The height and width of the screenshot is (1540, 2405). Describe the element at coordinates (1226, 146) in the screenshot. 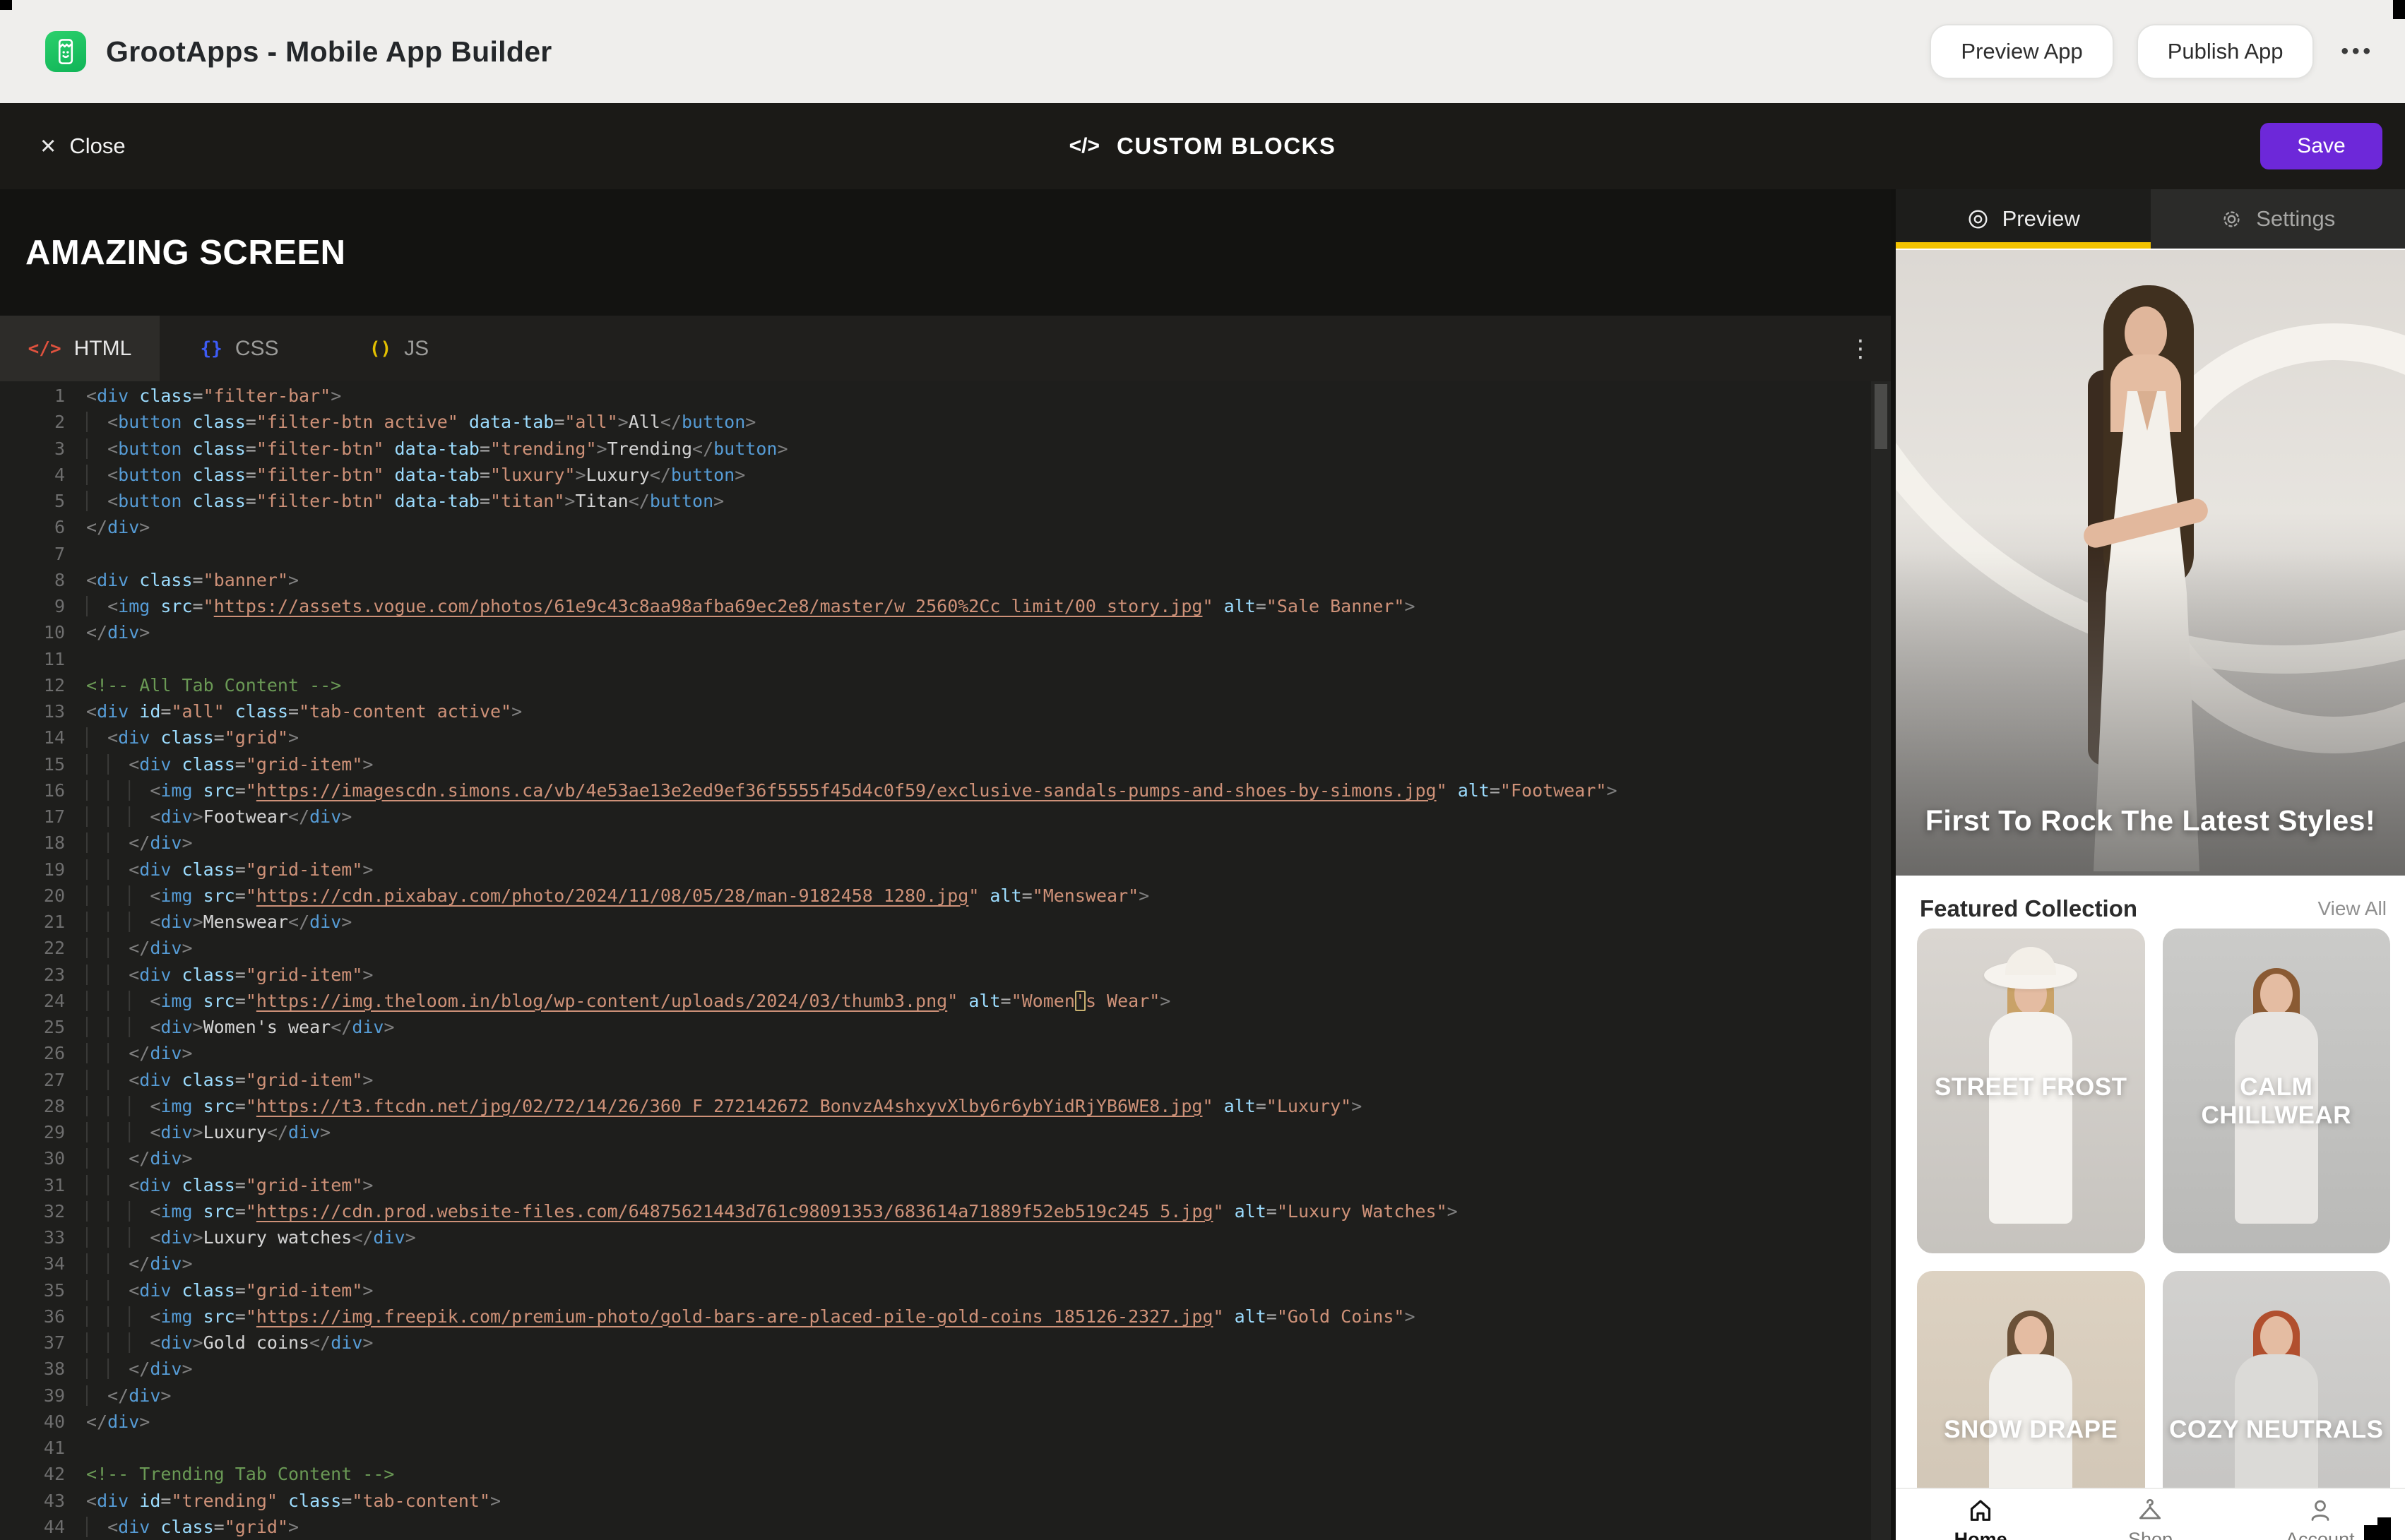

I see `custom-blocks-label: CUSTOM BLOCKS` at that location.